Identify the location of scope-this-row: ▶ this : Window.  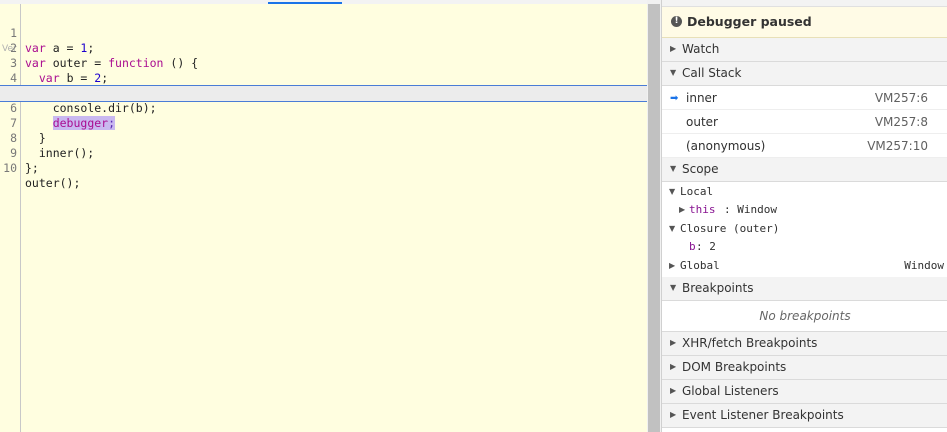
(804, 210).